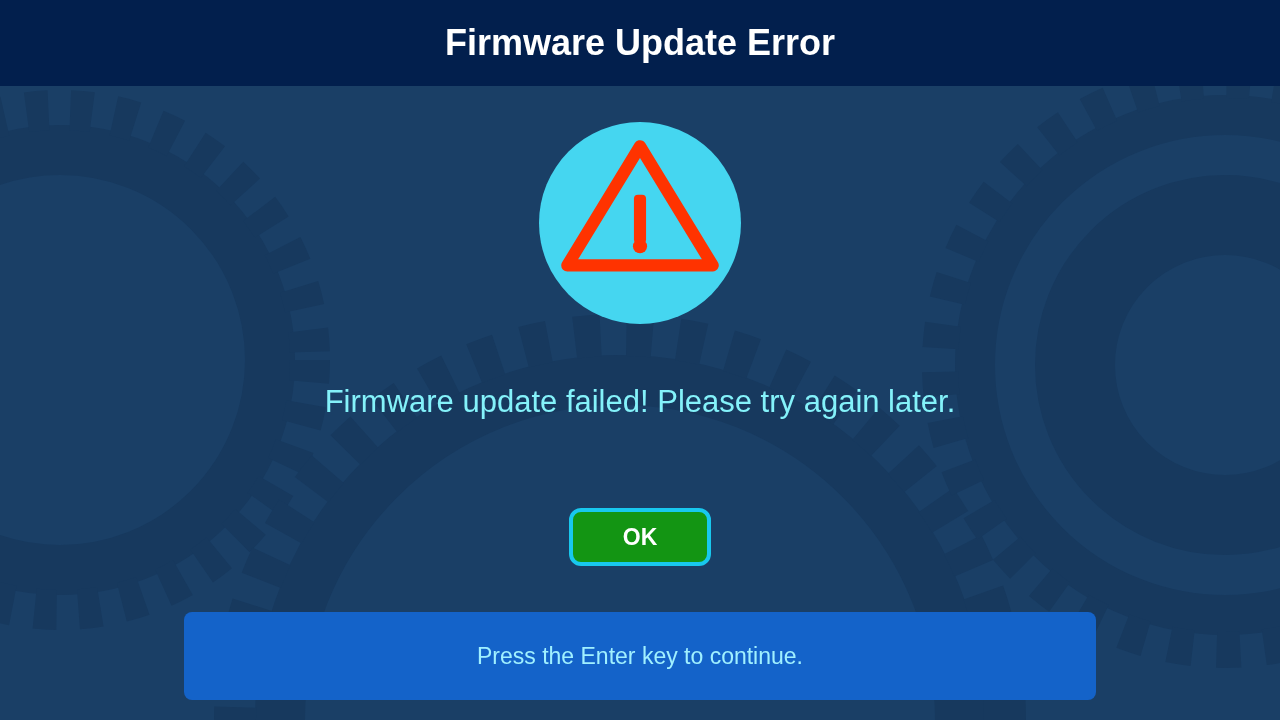  I want to click on hint-text: Press the Enter key to continue., so click(640, 656).